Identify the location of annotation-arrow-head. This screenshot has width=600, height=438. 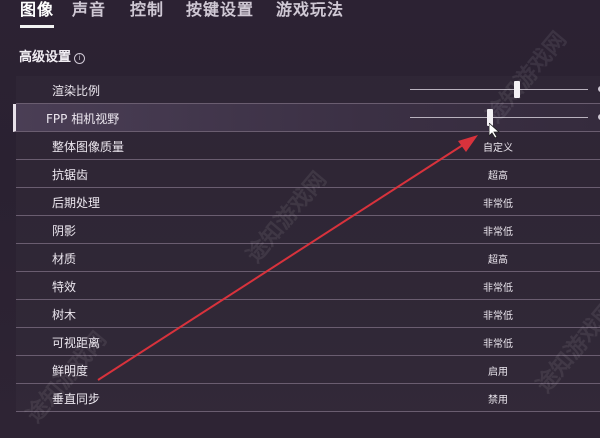
(468, 143).